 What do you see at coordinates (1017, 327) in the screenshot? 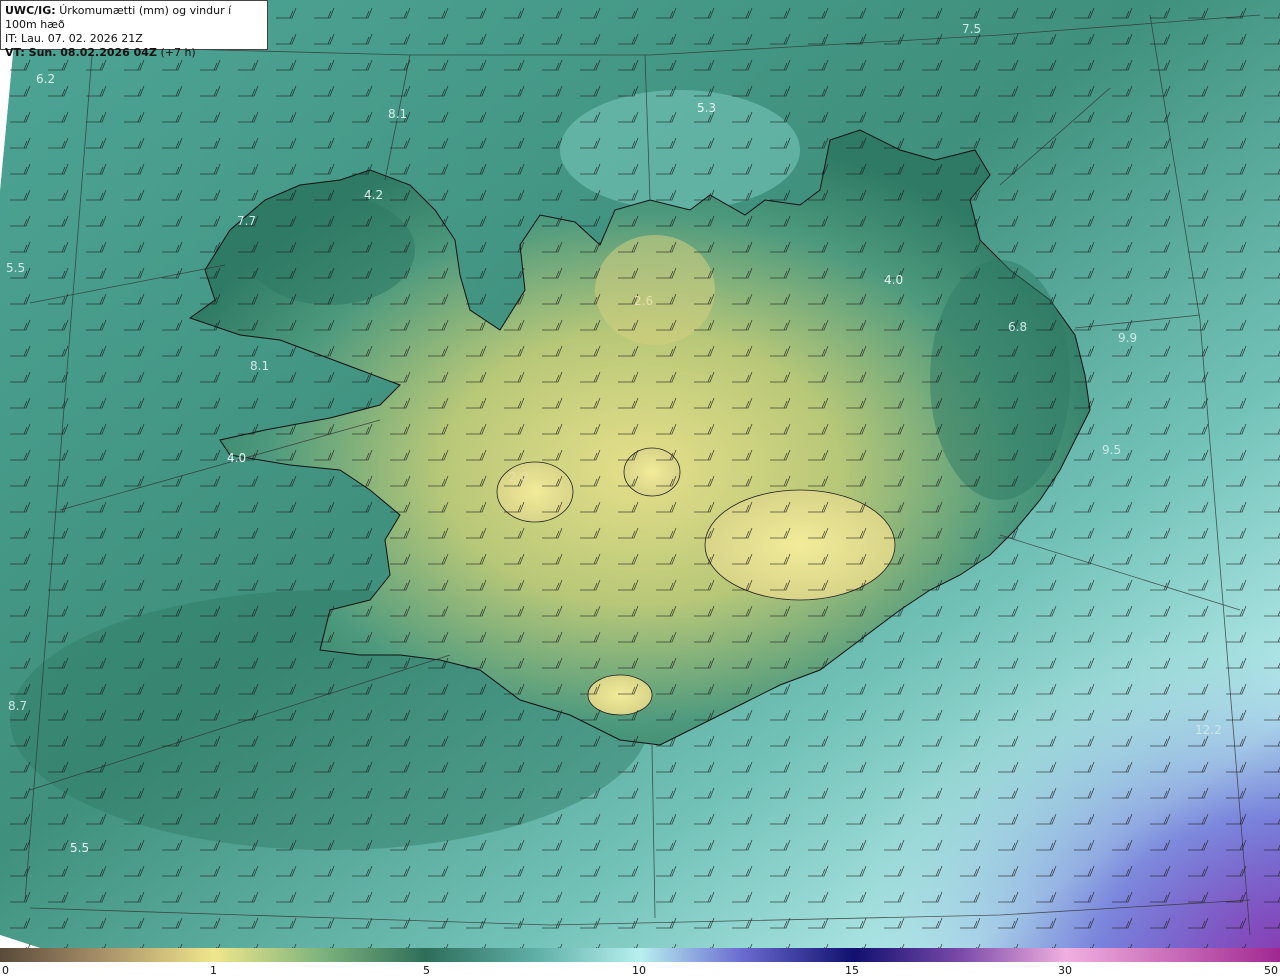
I see `map-value-label: 6.8` at bounding box center [1017, 327].